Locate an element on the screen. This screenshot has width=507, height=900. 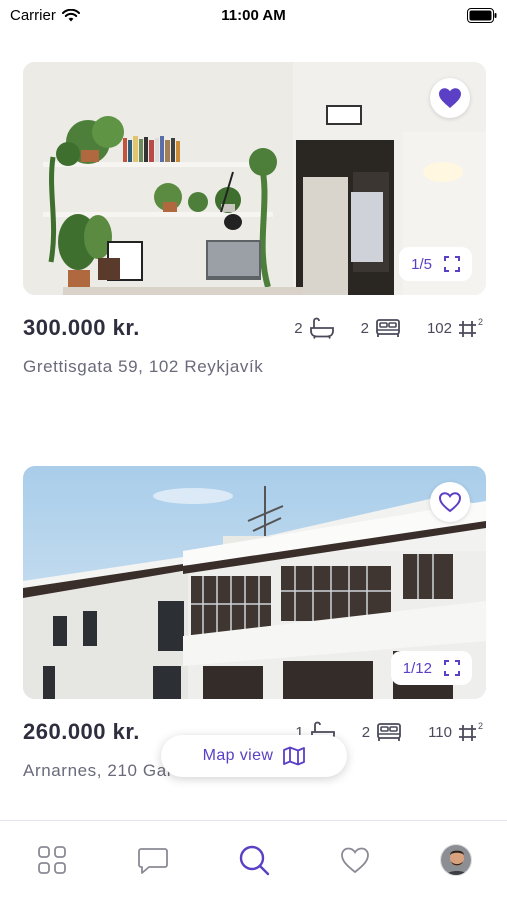
listing-price: 300.000 kr. is located at coordinates (81, 327).